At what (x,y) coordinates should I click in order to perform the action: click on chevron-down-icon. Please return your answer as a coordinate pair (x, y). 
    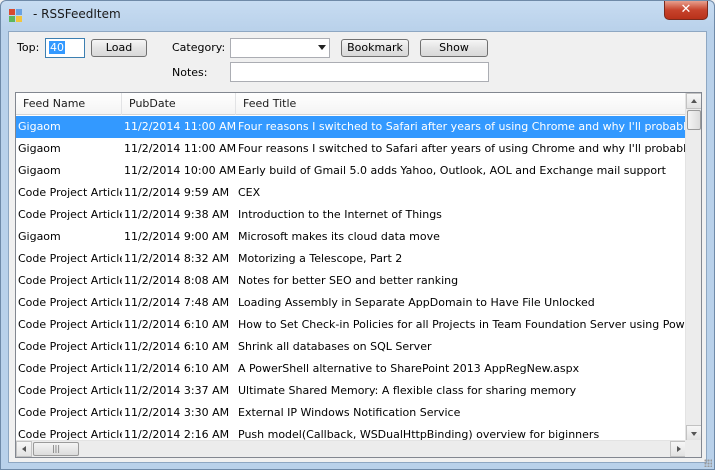
    Looking at the image, I should click on (322, 47).